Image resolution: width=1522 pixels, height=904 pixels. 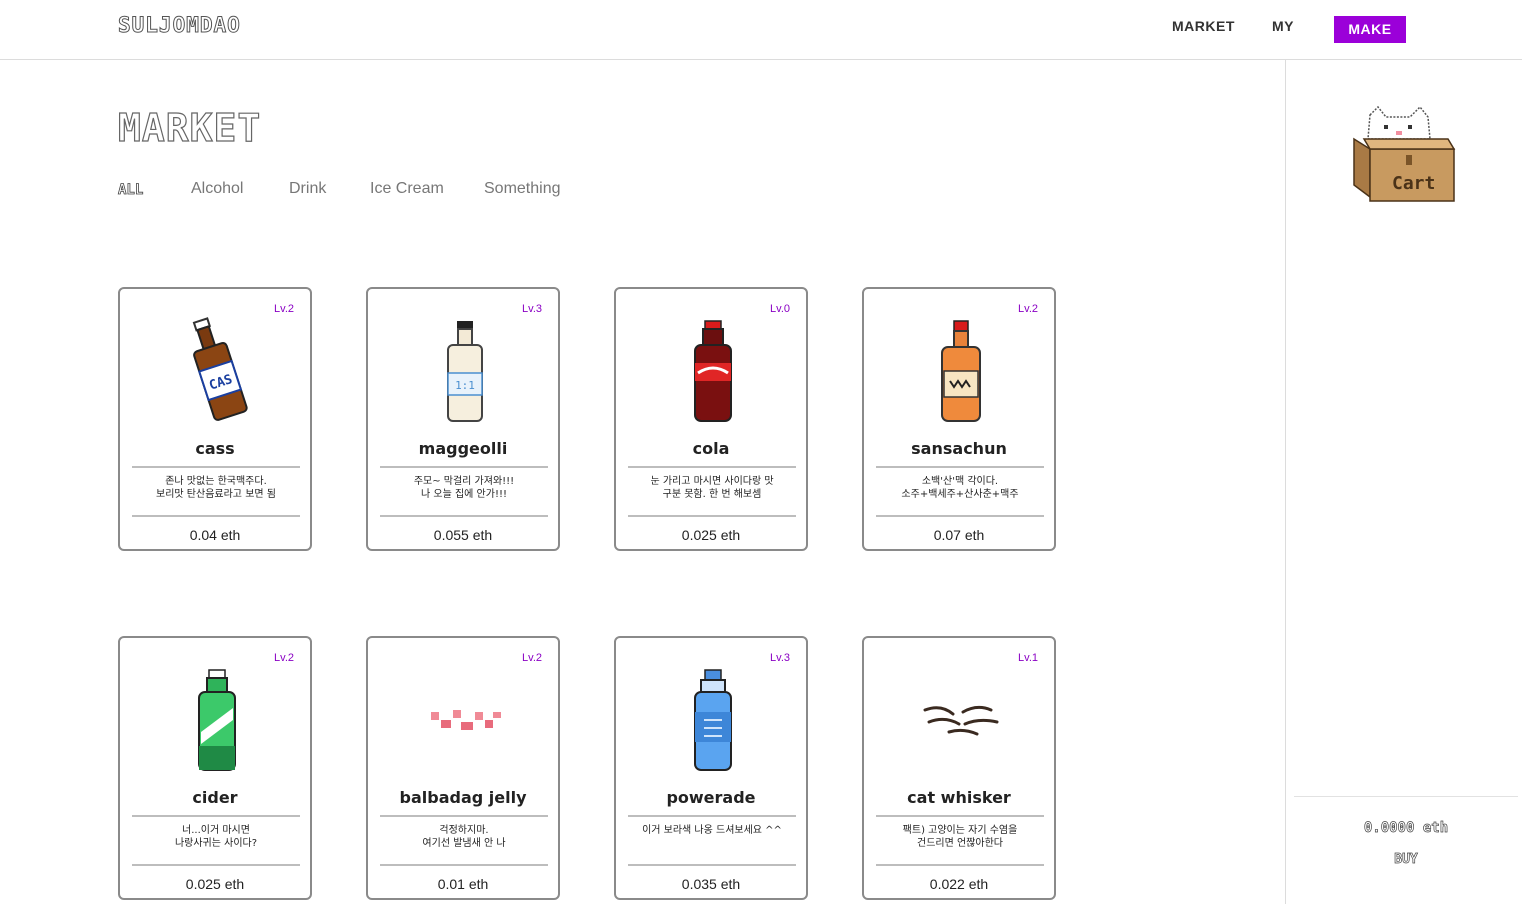 What do you see at coordinates (960, 837) in the screenshot?
I see `product-description: 팩트) 고양이는 자기 수염을 건드리면 언짢아한다` at bounding box center [960, 837].